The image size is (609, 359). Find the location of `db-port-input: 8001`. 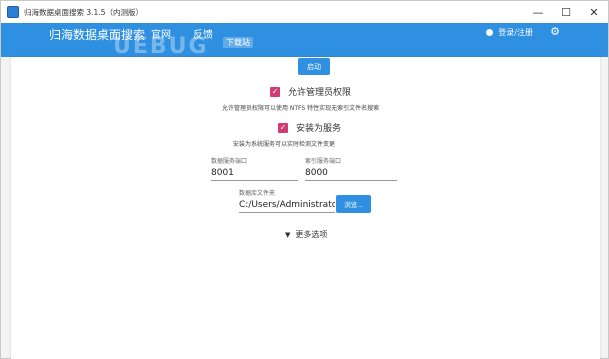

db-port-input: 8001 is located at coordinates (254, 173).